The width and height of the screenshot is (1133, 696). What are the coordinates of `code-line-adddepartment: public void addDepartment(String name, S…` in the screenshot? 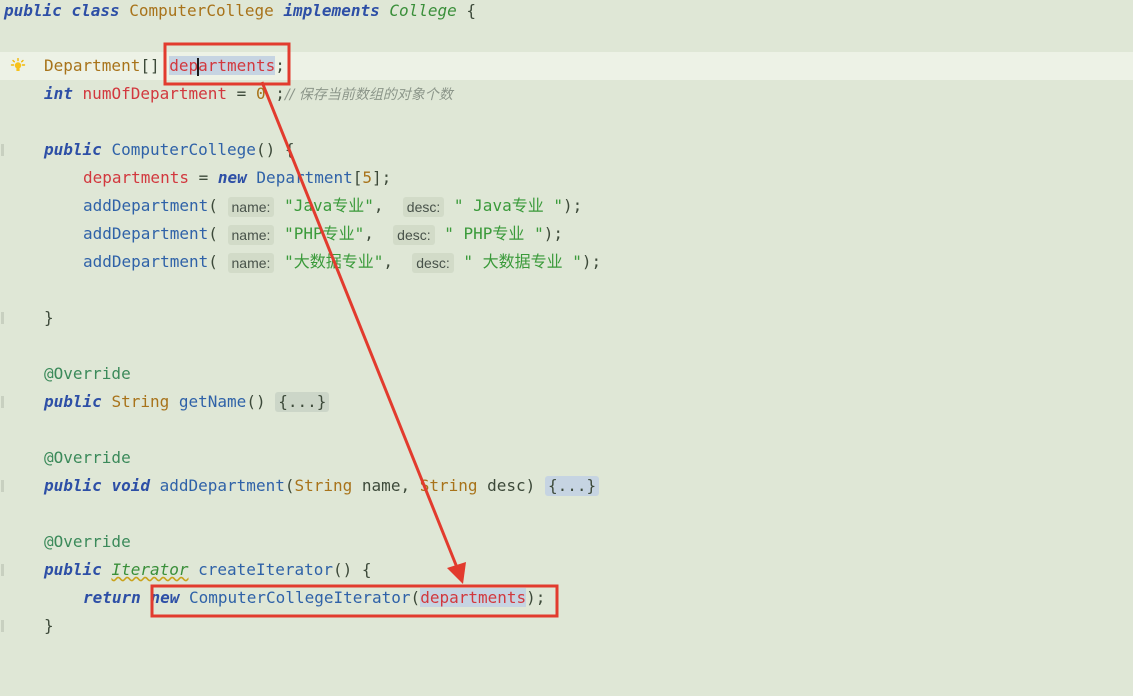 It's located at (566, 486).